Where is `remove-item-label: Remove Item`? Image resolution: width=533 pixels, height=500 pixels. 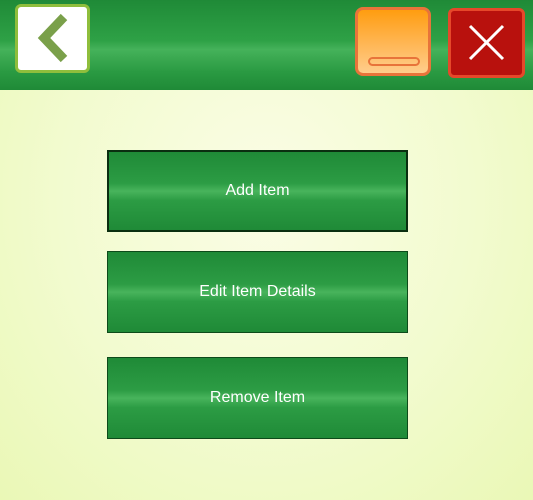 remove-item-label: Remove Item is located at coordinates (257, 397).